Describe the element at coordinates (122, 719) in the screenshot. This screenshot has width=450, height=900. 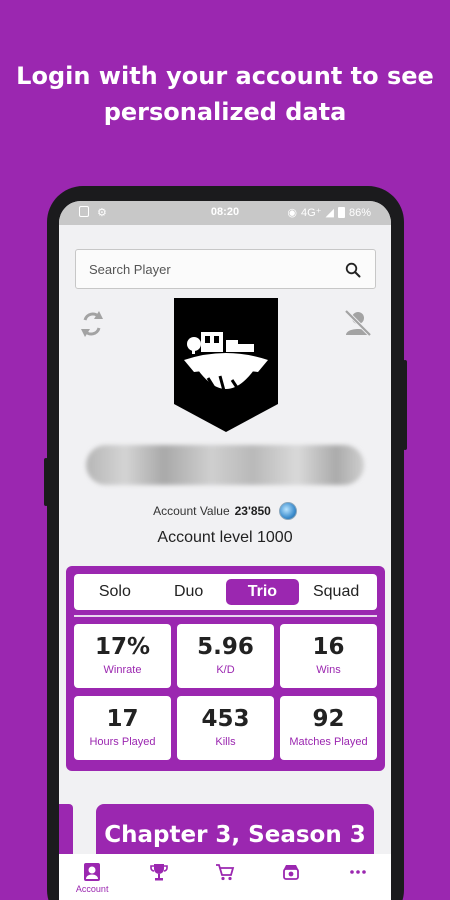
I see `stat-value: 17` at that location.